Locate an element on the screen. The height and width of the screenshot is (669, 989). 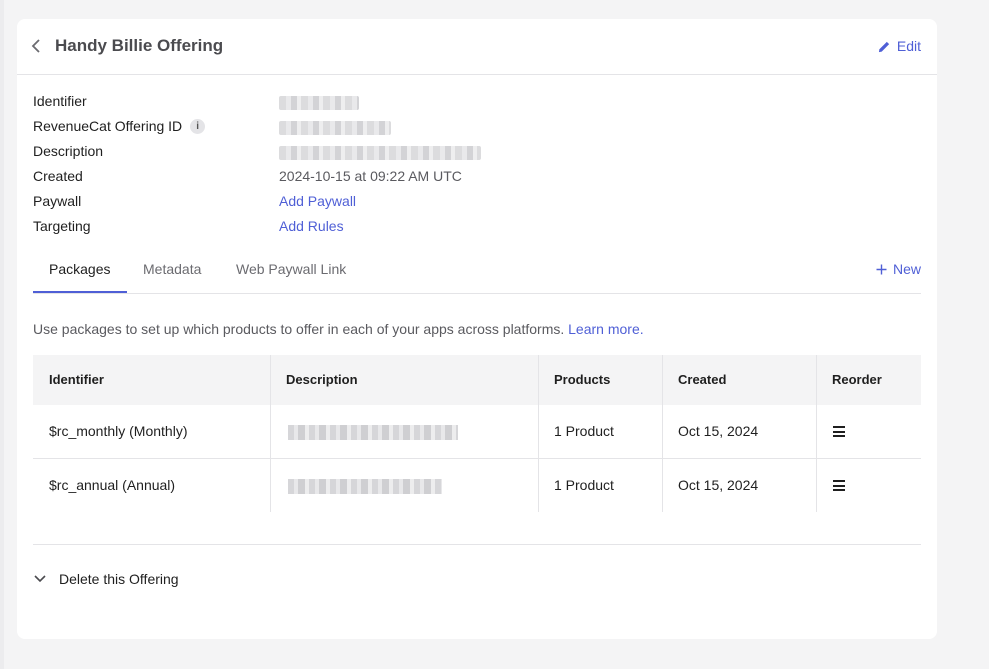
detail-row-identifier: Identifier is located at coordinates (473, 103).